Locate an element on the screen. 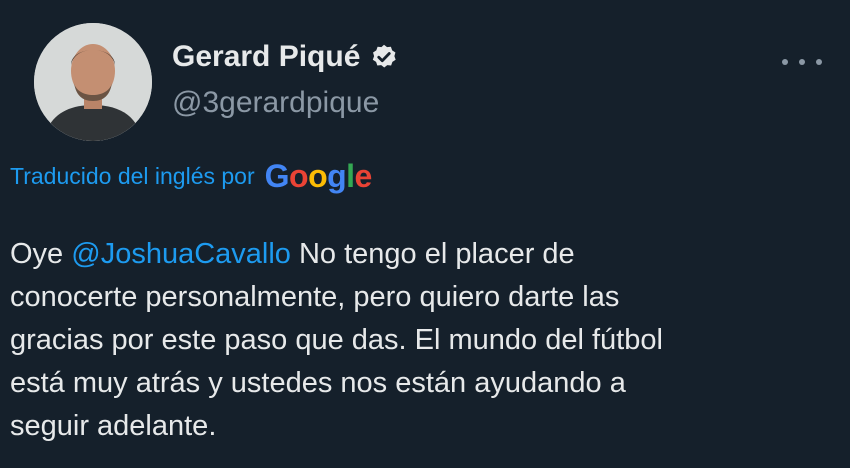 The image size is (850, 468). display-name-row: Gerard Piqué is located at coordinates (285, 57).